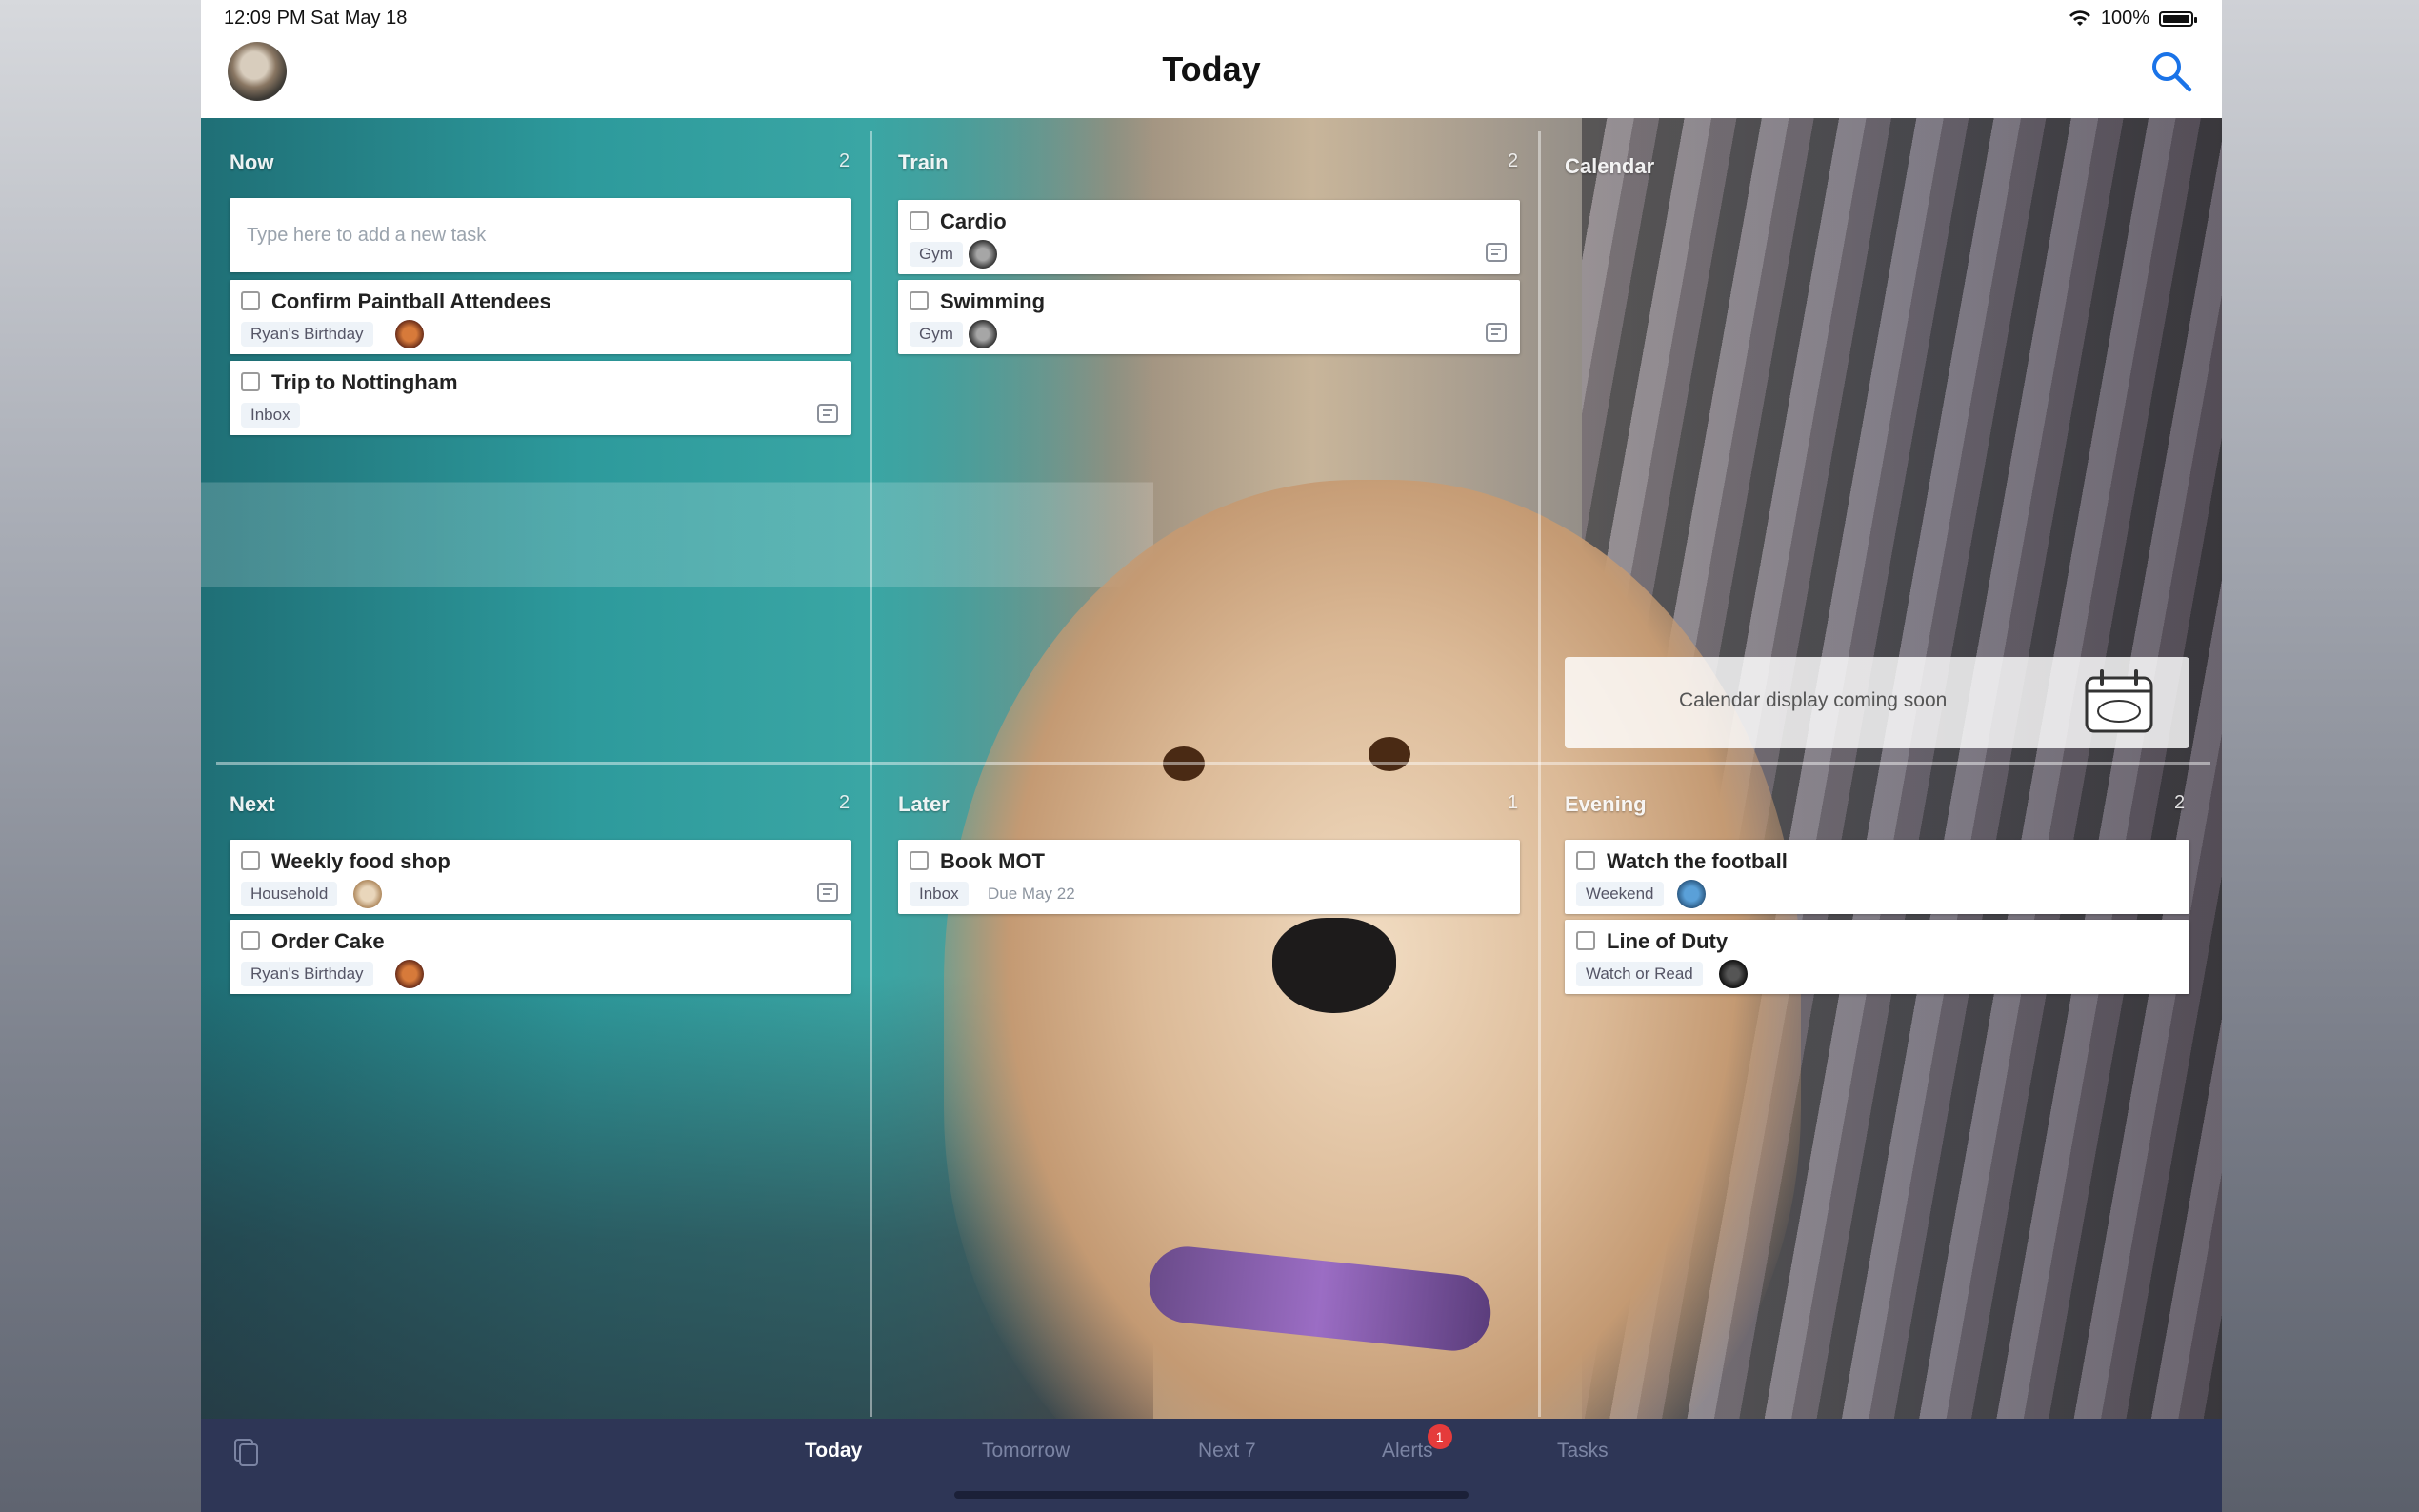 This screenshot has height=1512, width=2419. I want to click on calendar-icon, so click(2119, 701).